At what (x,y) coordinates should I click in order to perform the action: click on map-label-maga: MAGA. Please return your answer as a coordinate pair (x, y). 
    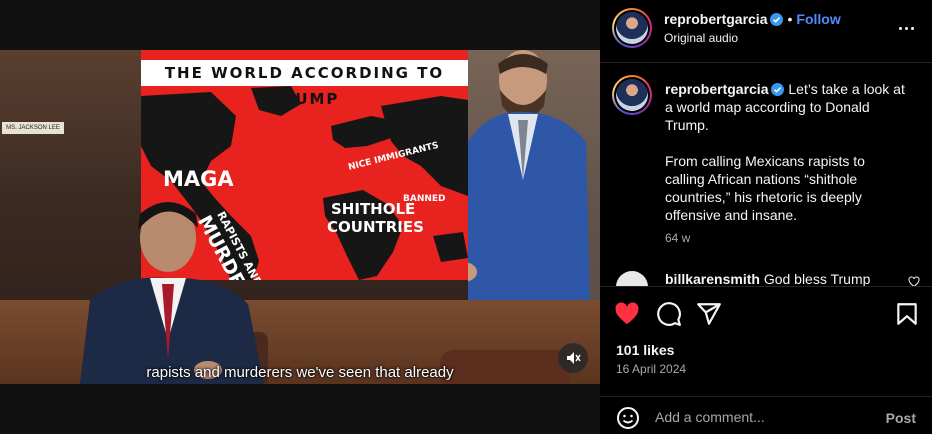
    Looking at the image, I should click on (198, 179).